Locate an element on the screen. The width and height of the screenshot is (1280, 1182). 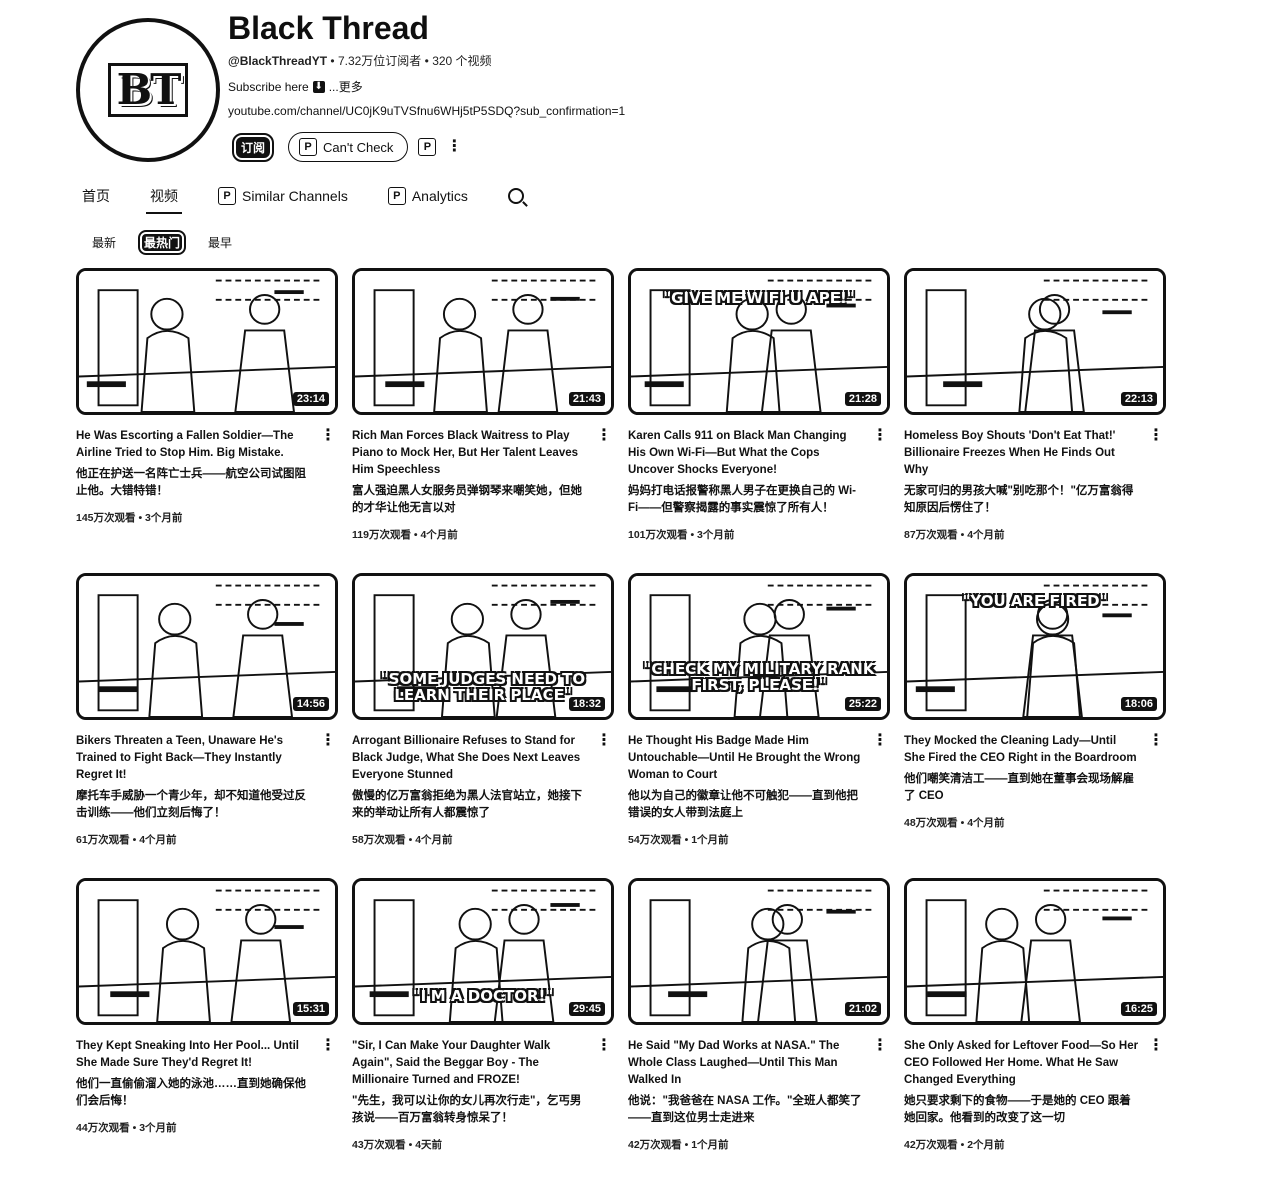
video-thumbnail: "YOU ARE FIRED" 18:06 is located at coordinates (1035, 646).